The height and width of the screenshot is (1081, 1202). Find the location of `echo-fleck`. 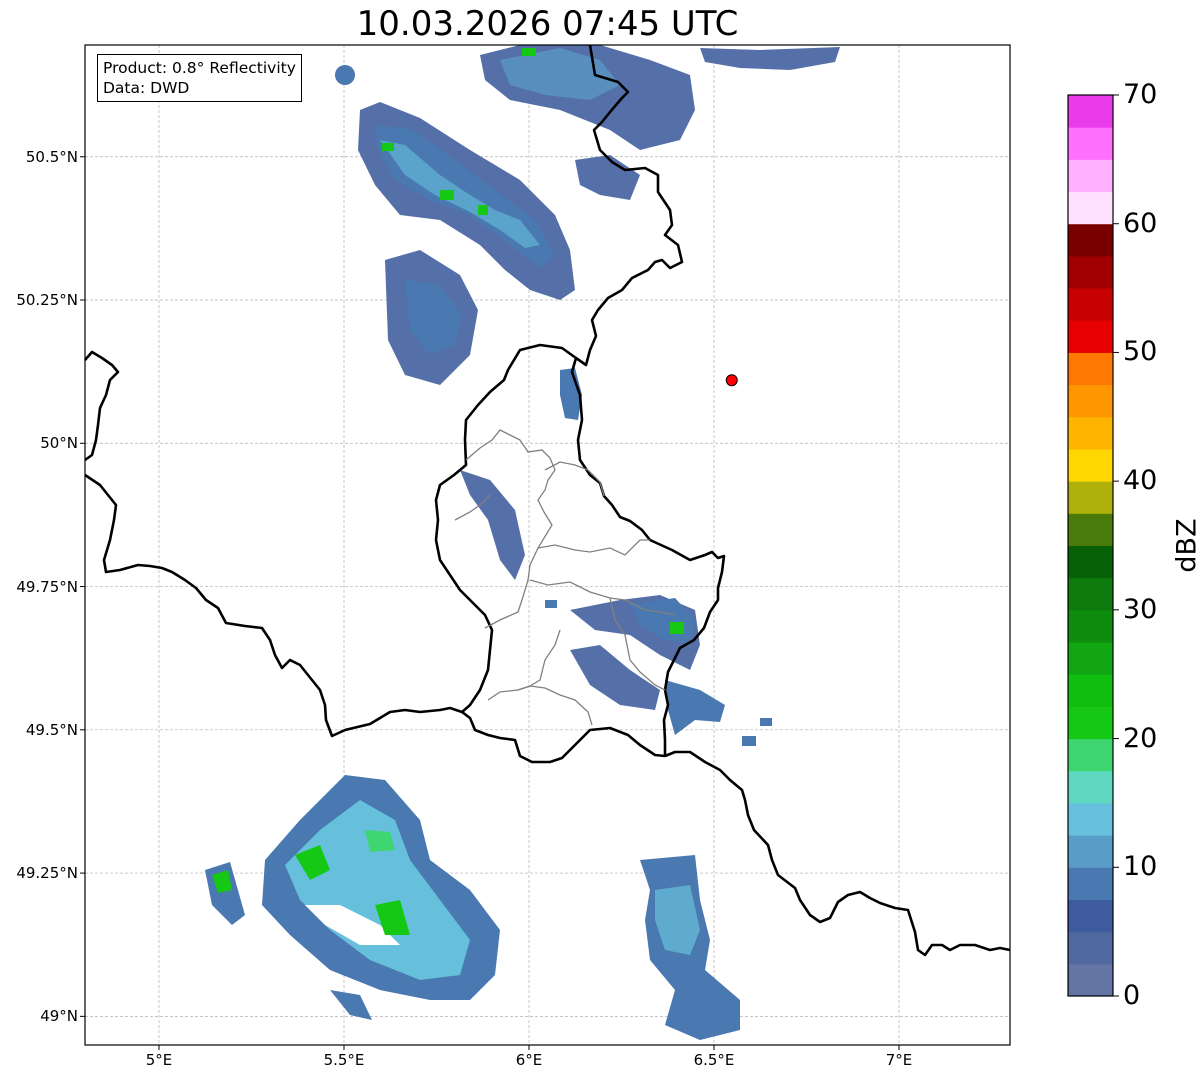

echo-fleck is located at coordinates (345, 75).